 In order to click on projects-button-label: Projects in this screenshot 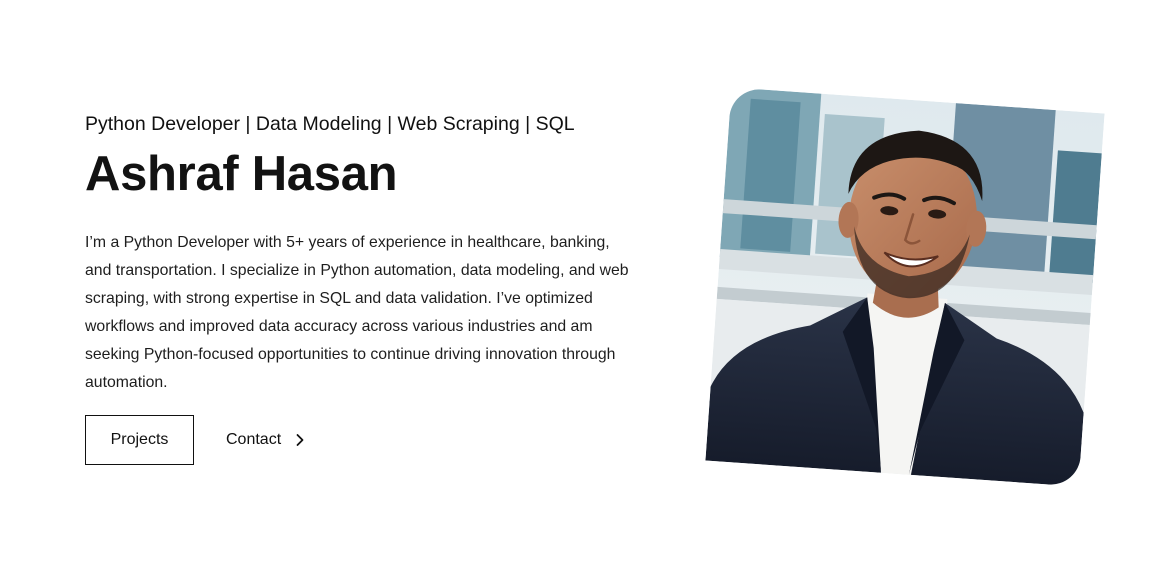, I will do `click(139, 439)`.